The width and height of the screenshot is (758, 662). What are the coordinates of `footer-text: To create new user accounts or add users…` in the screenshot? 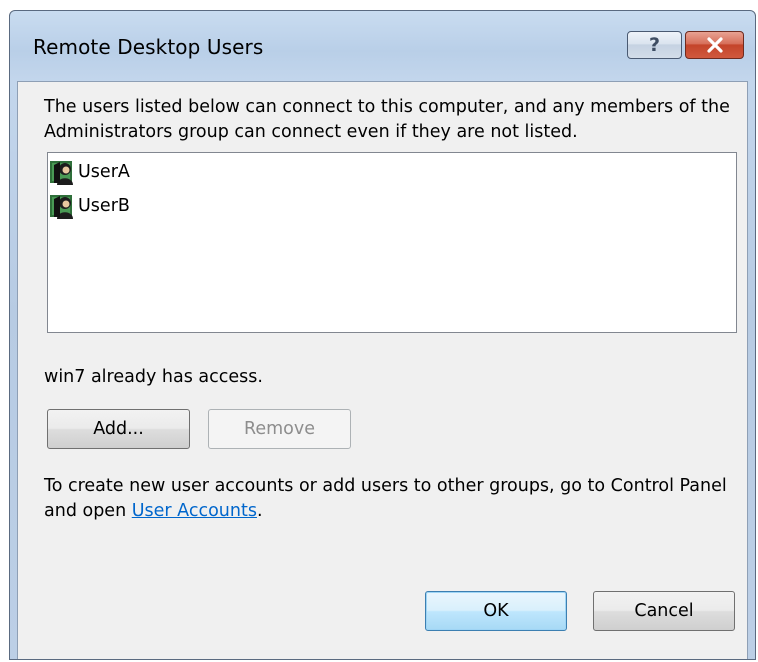 It's located at (389, 499).